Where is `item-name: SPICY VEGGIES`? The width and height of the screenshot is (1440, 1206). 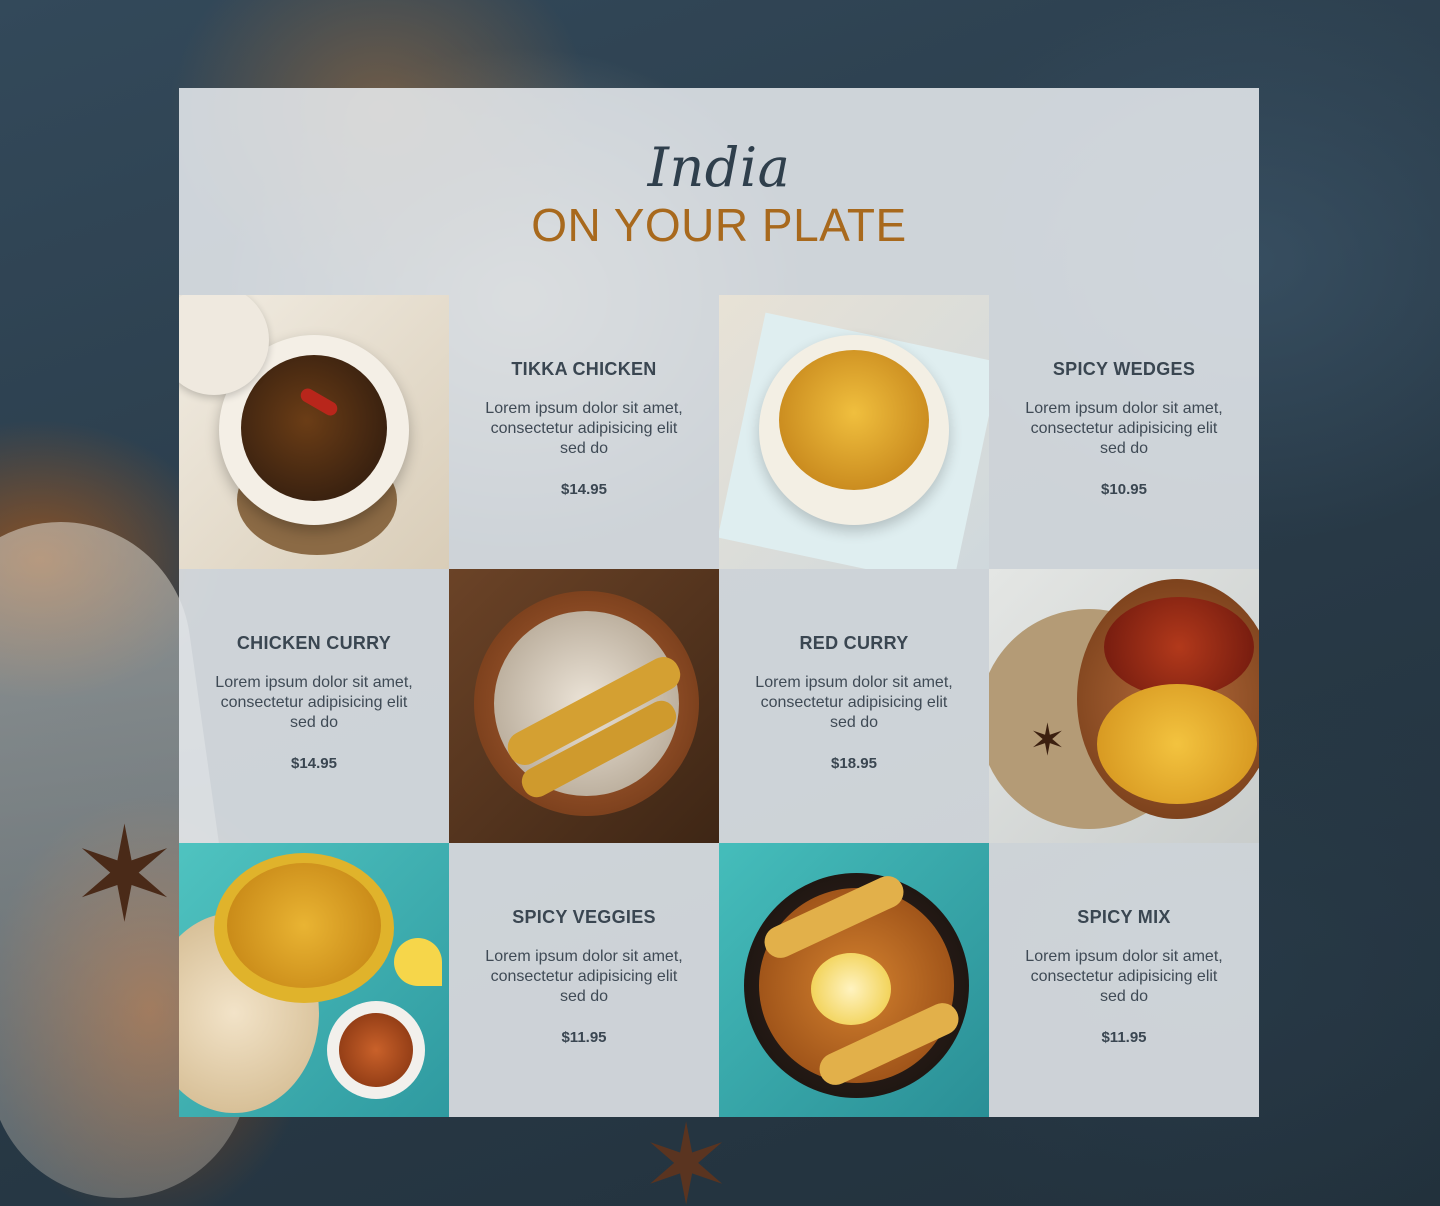
item-name: SPICY VEGGIES is located at coordinates (584, 917).